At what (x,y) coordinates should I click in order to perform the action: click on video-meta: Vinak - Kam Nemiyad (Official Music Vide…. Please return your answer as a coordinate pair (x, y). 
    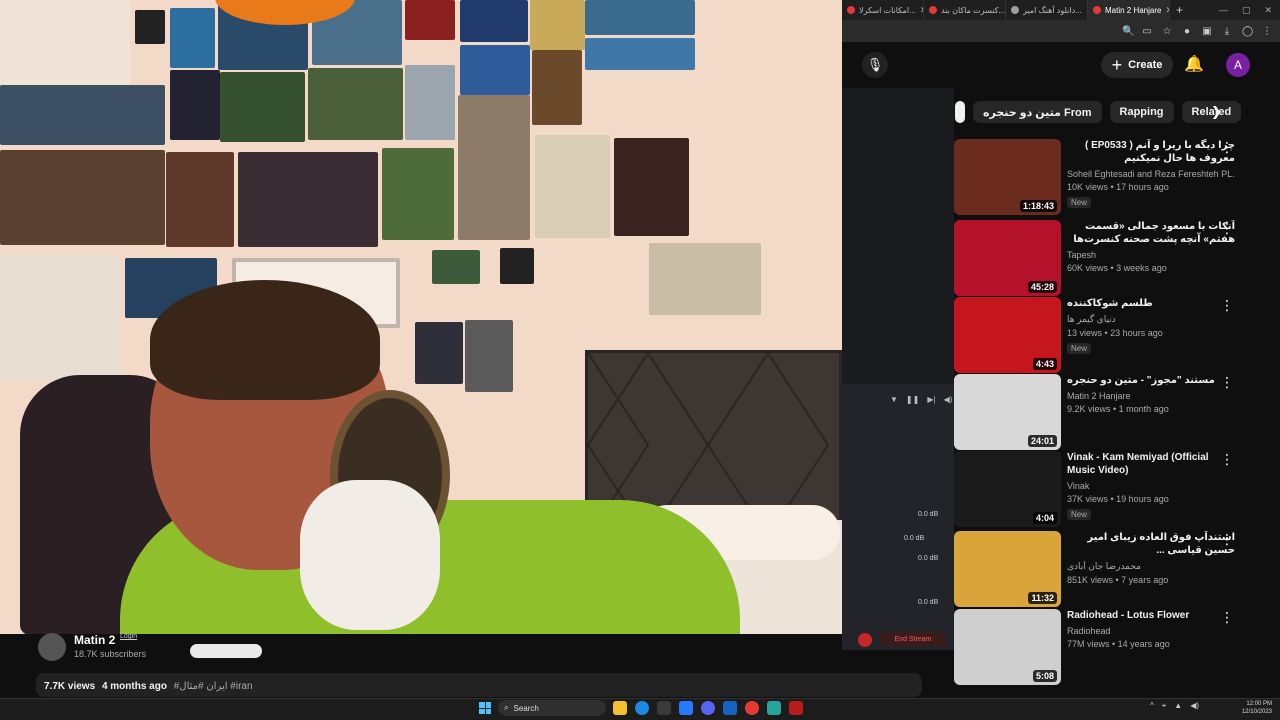
    Looking at the image, I should click on (1151, 486).